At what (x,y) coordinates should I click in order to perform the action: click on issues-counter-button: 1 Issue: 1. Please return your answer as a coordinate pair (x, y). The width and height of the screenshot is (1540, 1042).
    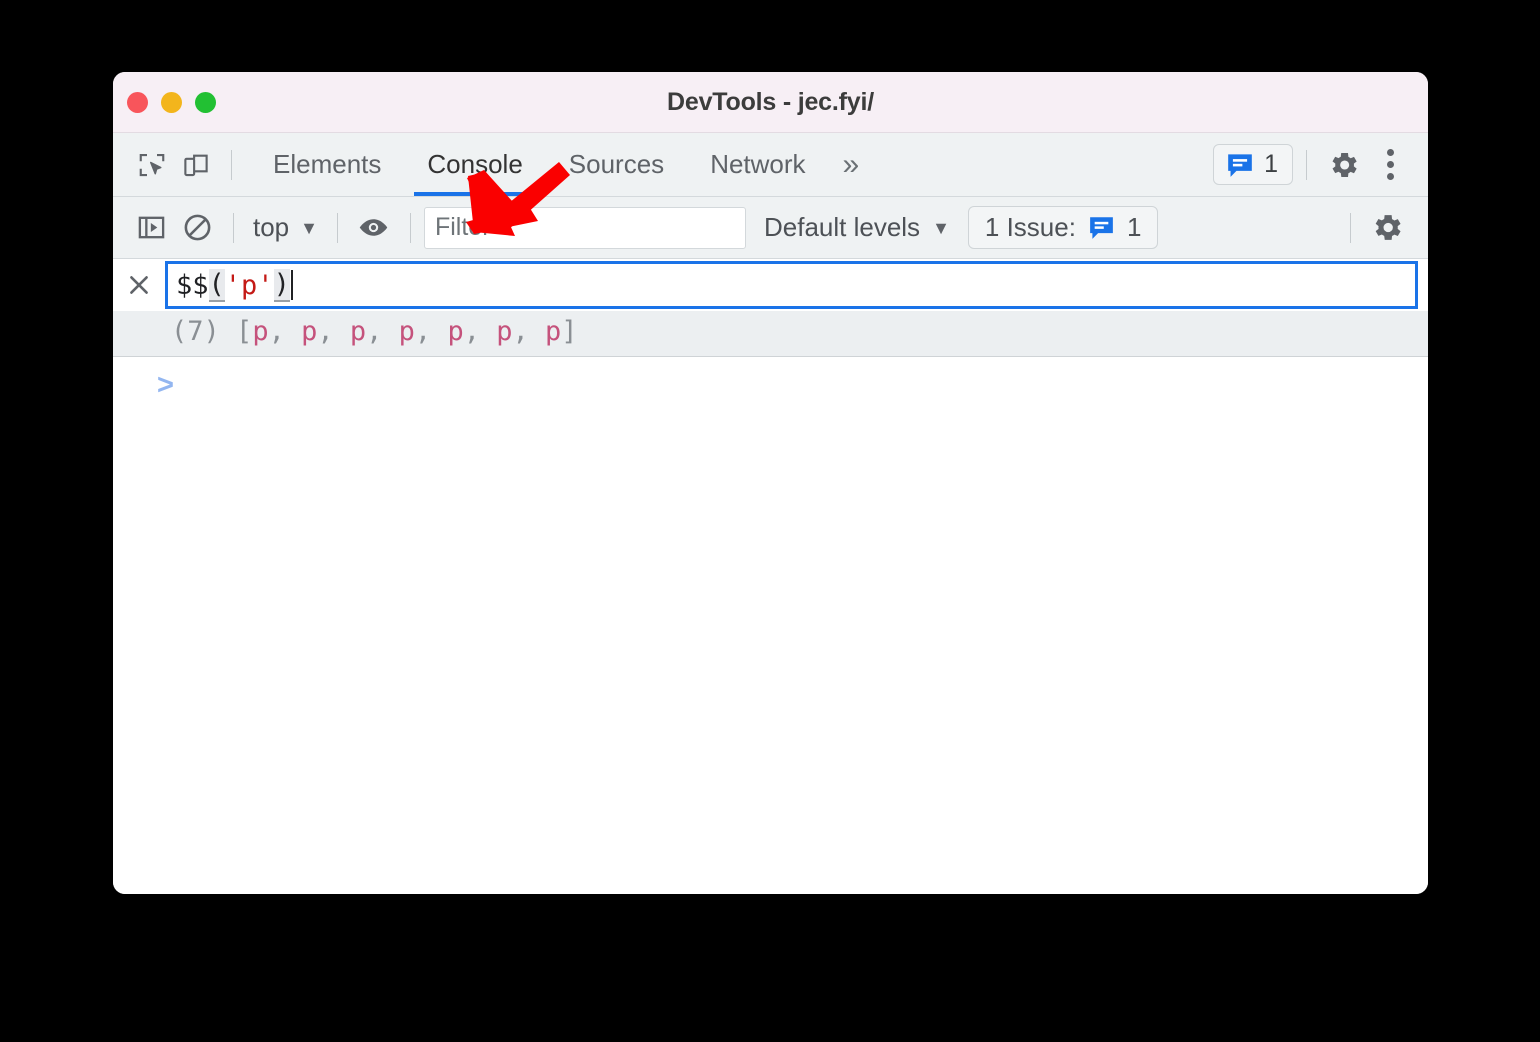
    Looking at the image, I should click on (1063, 227).